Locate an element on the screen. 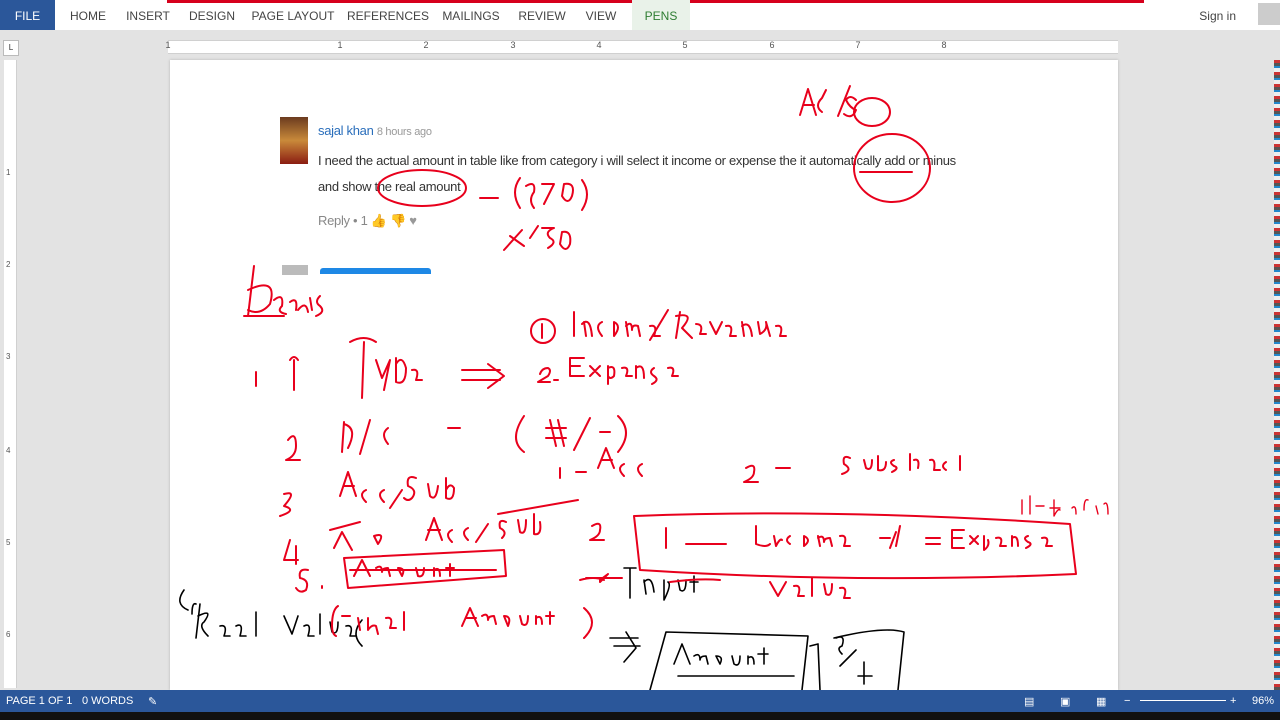  zoom-in-icon: + is located at coordinates (1233, 701).